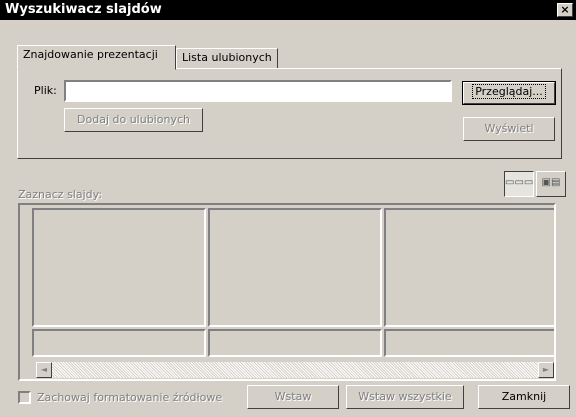 The width and height of the screenshot is (576, 417). Describe the element at coordinates (60, 194) in the screenshot. I see `select-slides-label: Zaznacz slajdy:` at that location.